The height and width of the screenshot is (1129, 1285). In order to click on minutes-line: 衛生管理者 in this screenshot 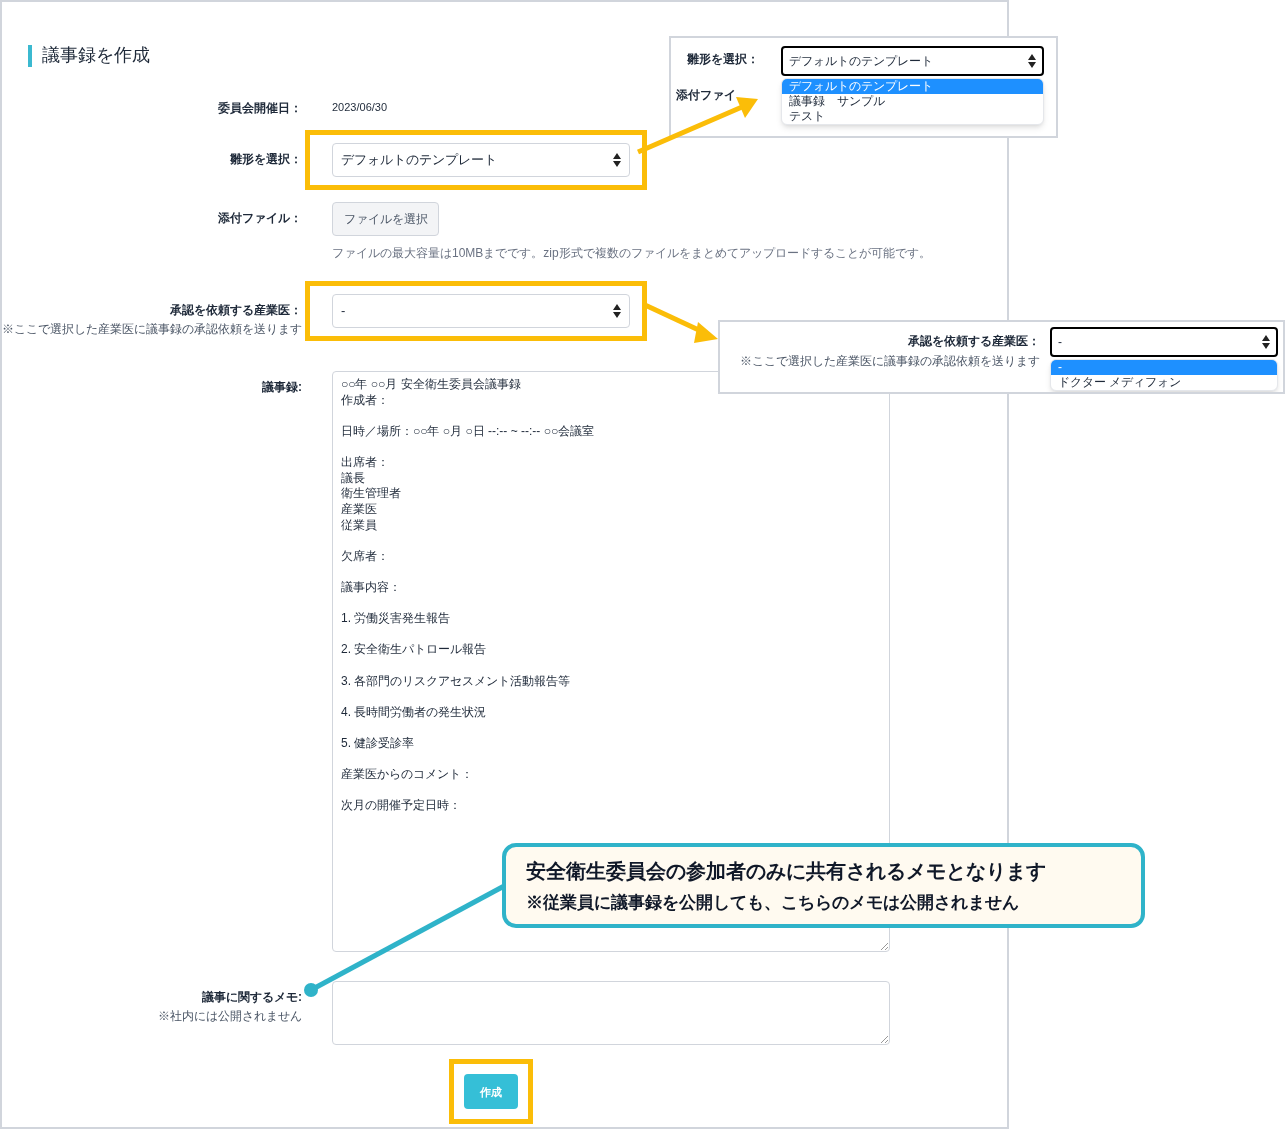, I will do `click(371, 494)`.